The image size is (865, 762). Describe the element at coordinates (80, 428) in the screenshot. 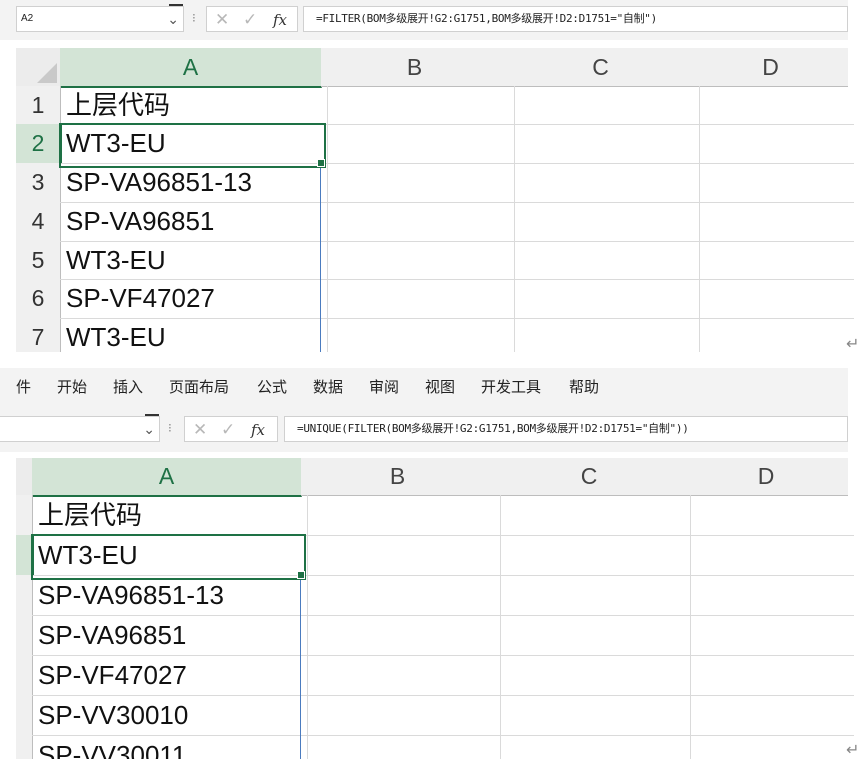

I see `name-box: ⌄` at that location.